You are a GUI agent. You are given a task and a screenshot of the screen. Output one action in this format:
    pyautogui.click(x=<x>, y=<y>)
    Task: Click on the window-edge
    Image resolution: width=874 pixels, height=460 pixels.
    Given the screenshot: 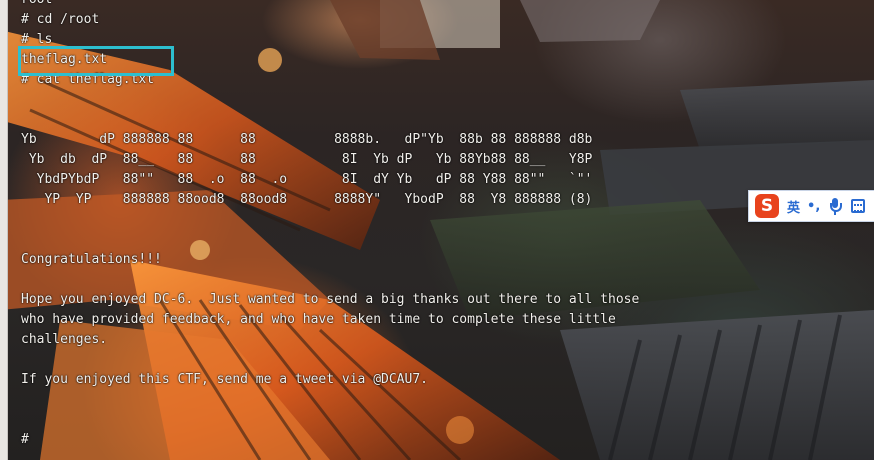 What is the action you would take?
    pyautogui.click(x=4, y=230)
    